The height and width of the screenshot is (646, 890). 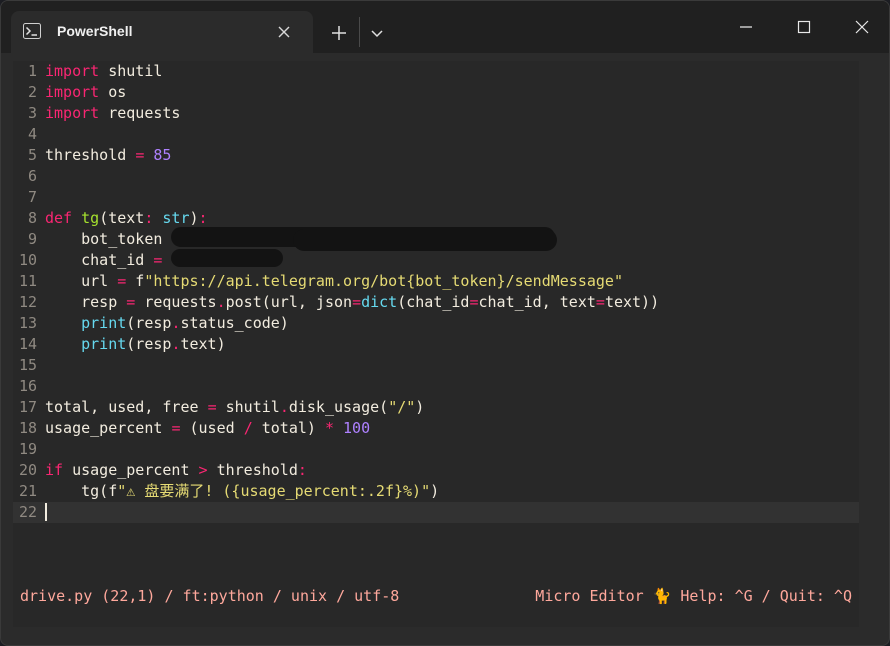 What do you see at coordinates (27, 386) in the screenshot?
I see `line-number: 16` at bounding box center [27, 386].